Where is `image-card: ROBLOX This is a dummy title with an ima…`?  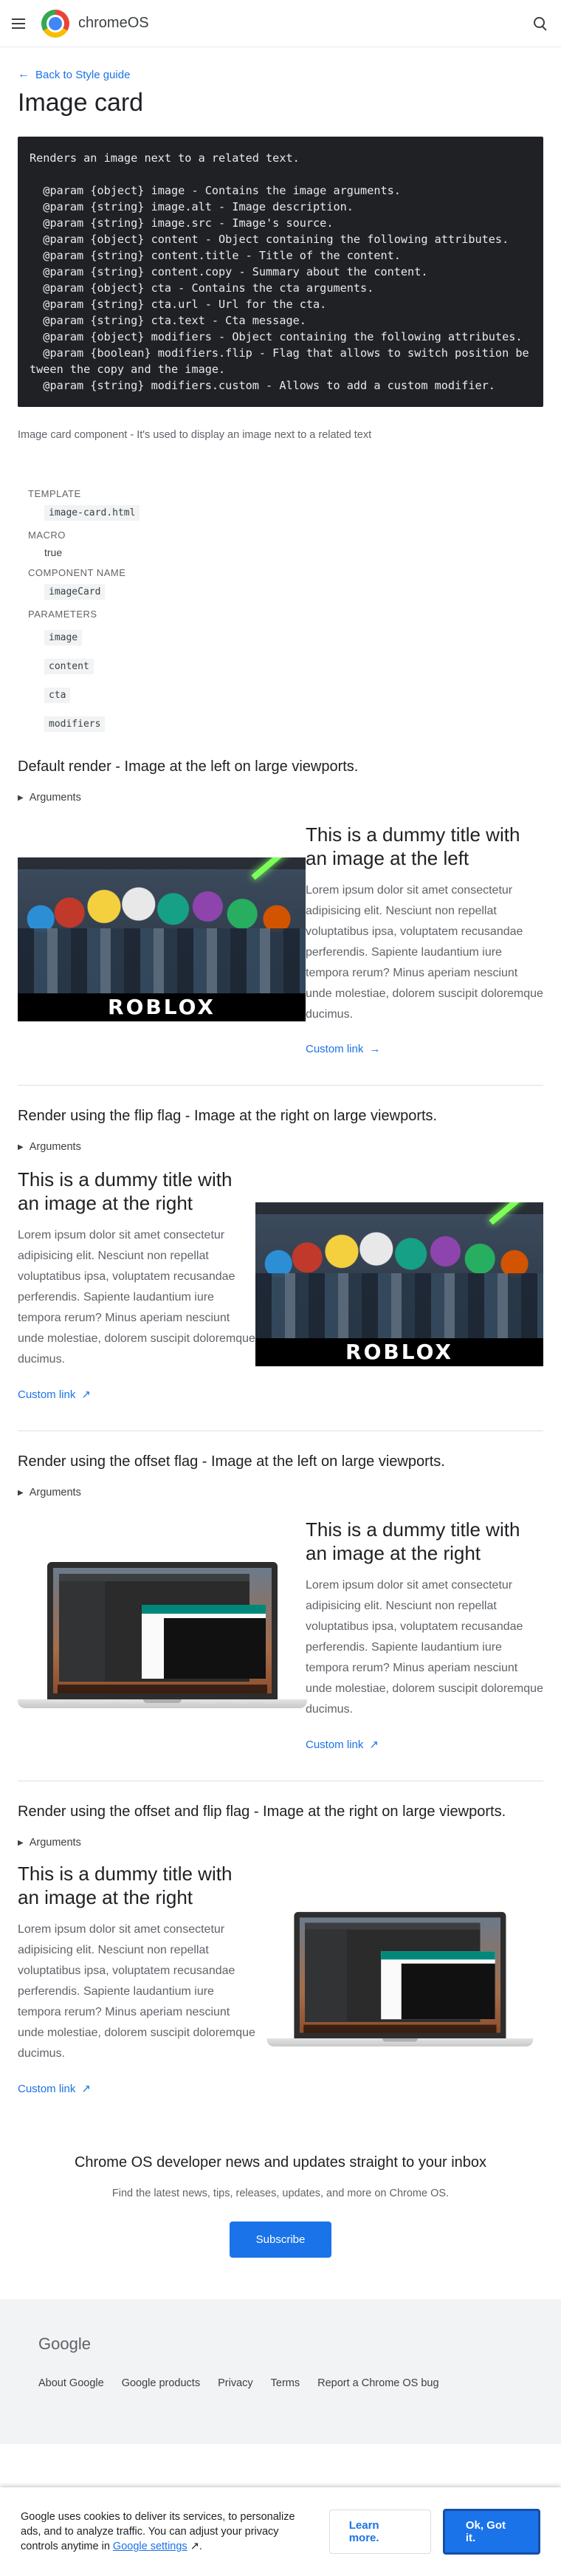 image-card: ROBLOX This is a dummy title with an ima… is located at coordinates (280, 939).